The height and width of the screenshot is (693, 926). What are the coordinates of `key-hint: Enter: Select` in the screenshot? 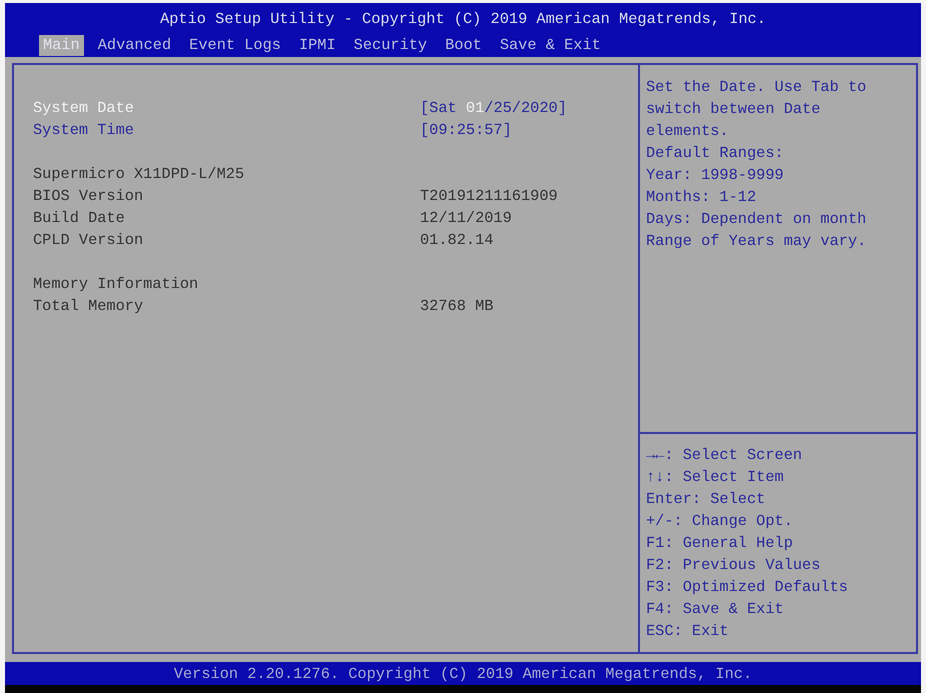 It's located at (706, 499).